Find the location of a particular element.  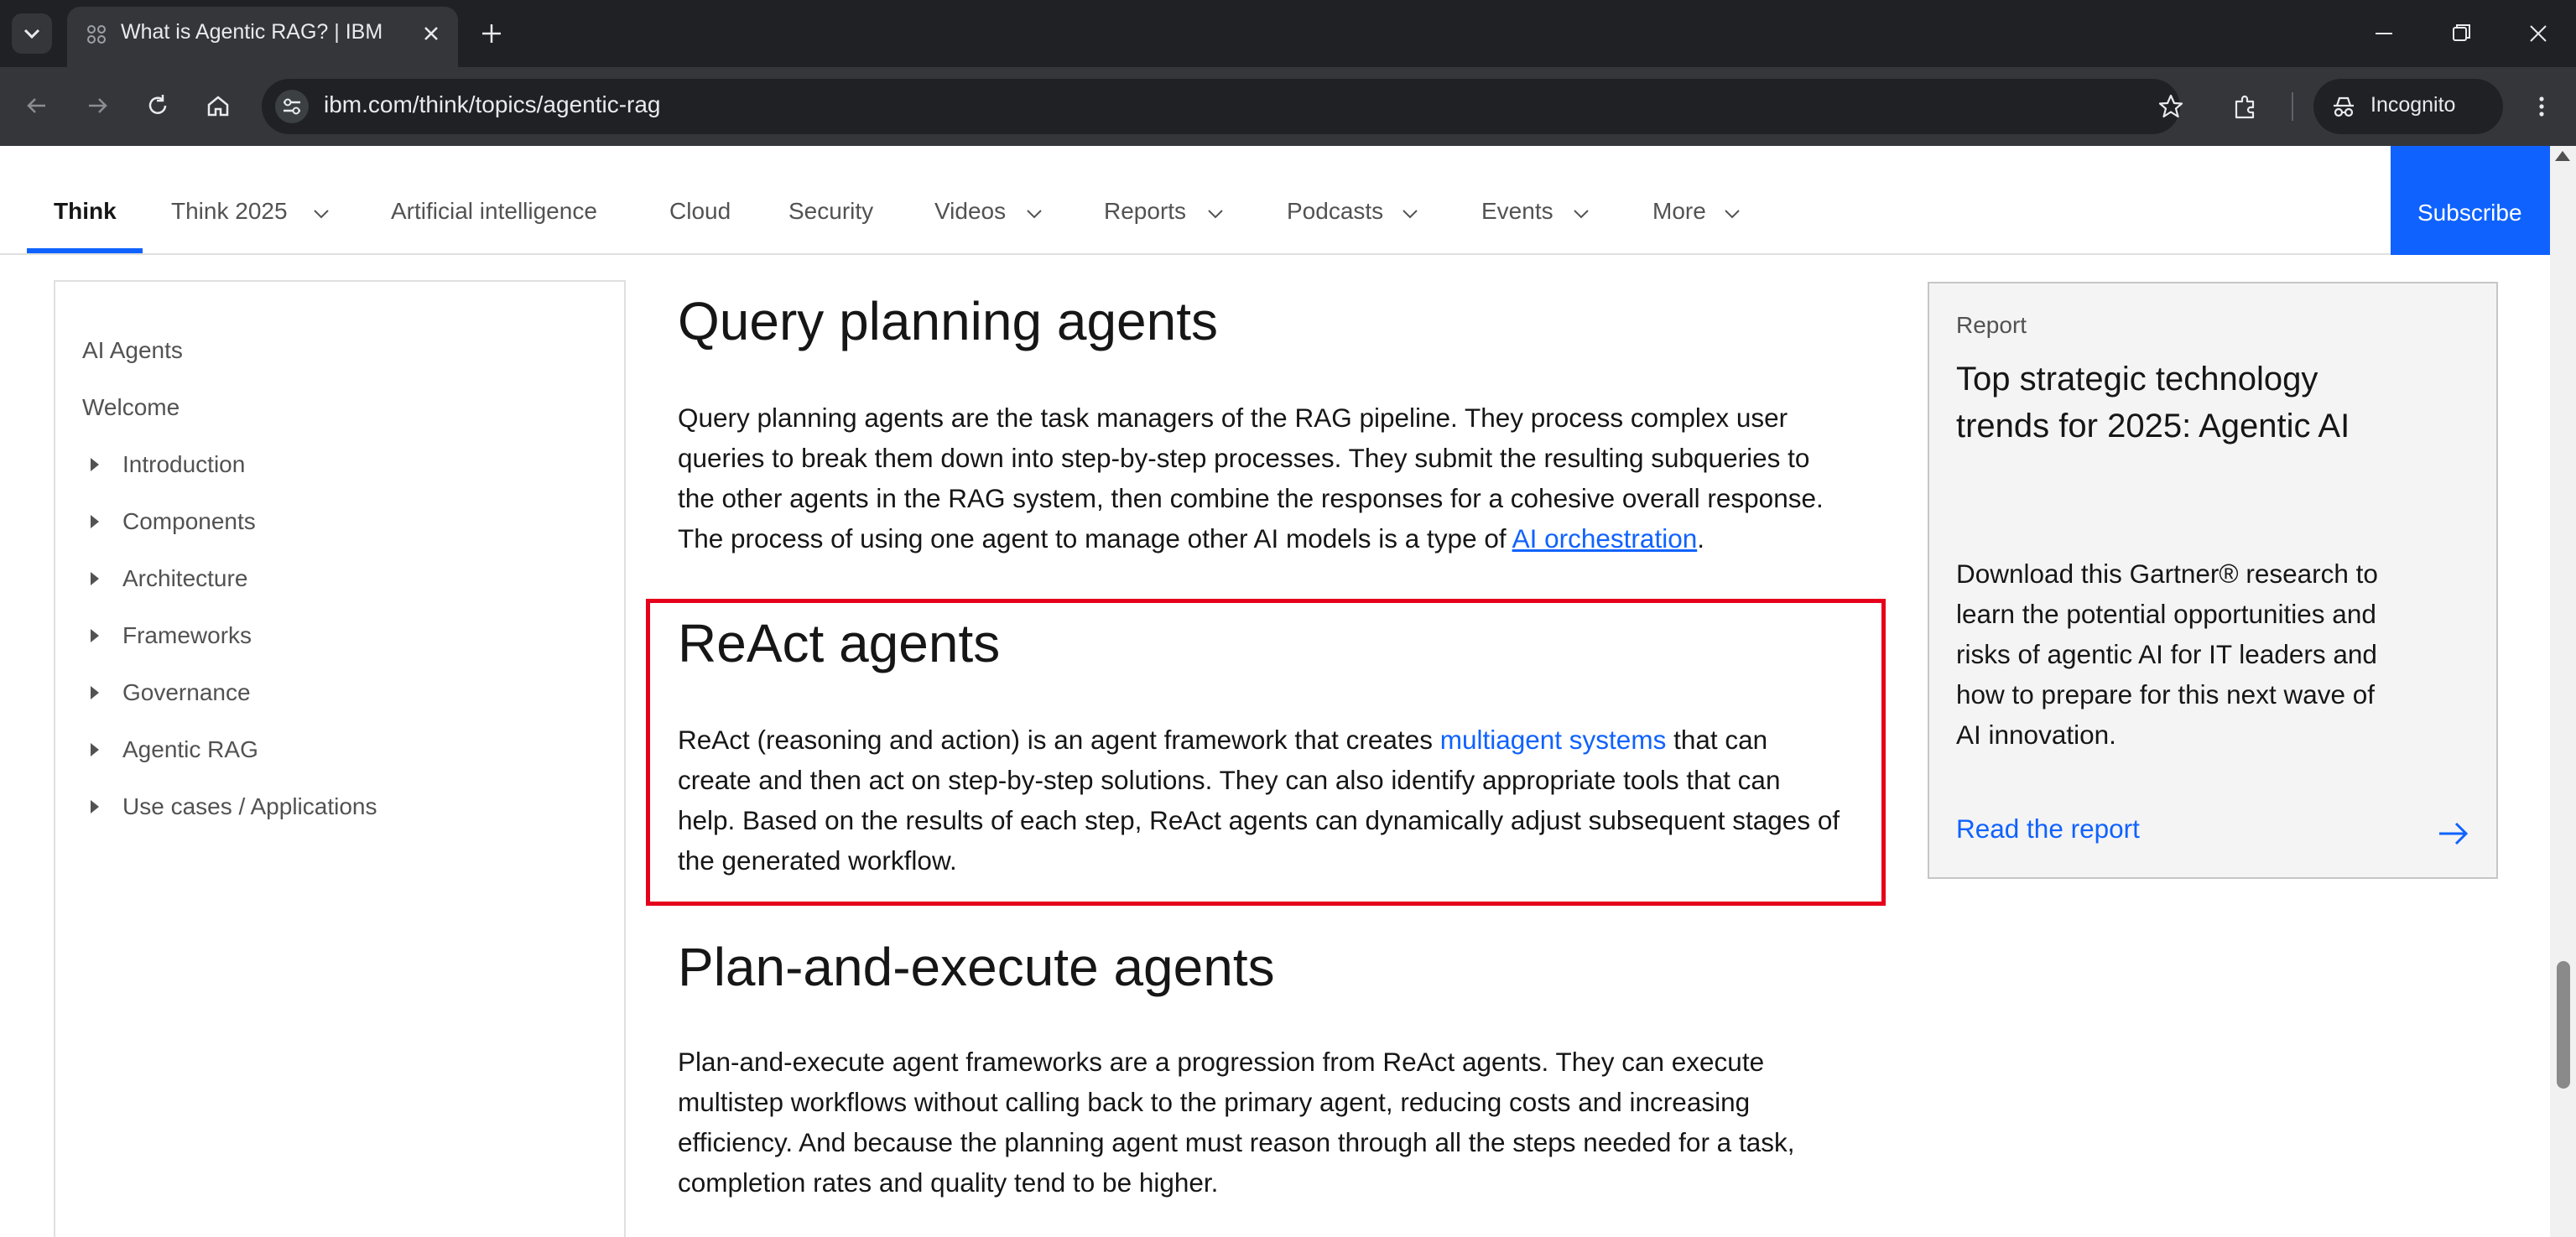

home-icon is located at coordinates (218, 105).